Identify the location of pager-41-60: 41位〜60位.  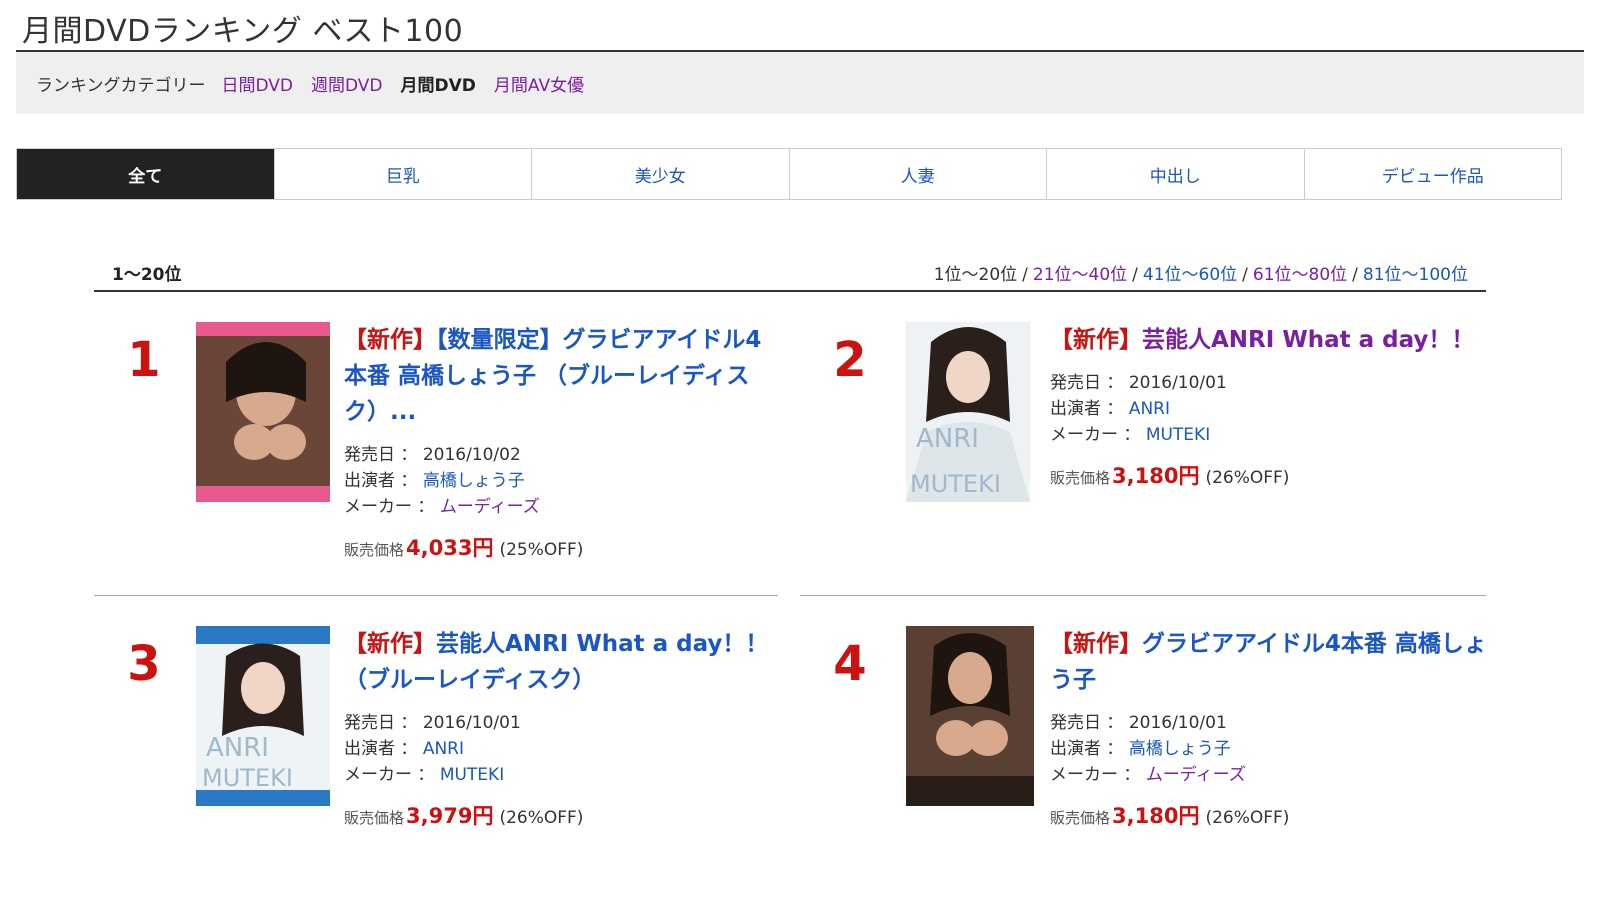
(1190, 275).